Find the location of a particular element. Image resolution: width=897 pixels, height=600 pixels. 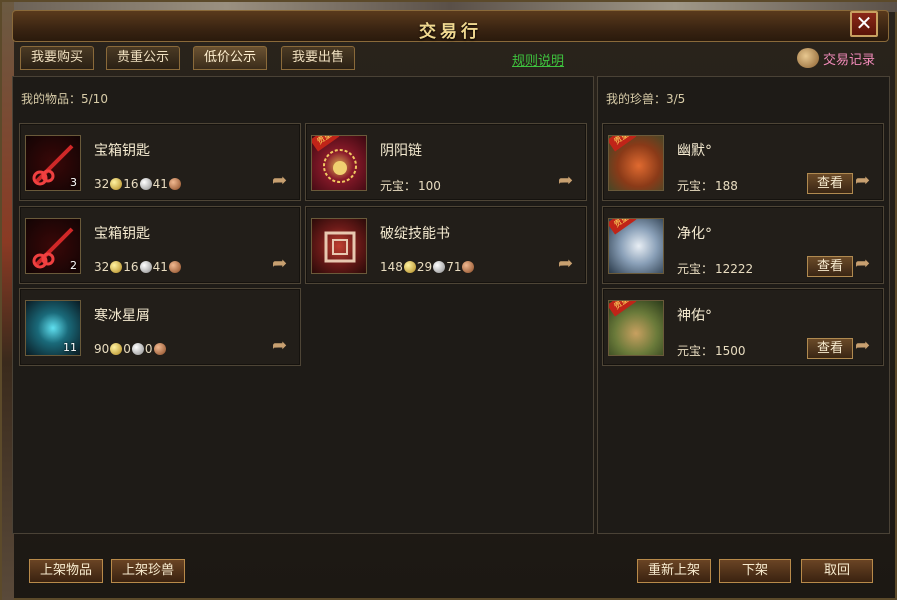

pet-price: 元宝： 1500 is located at coordinates (711, 350).